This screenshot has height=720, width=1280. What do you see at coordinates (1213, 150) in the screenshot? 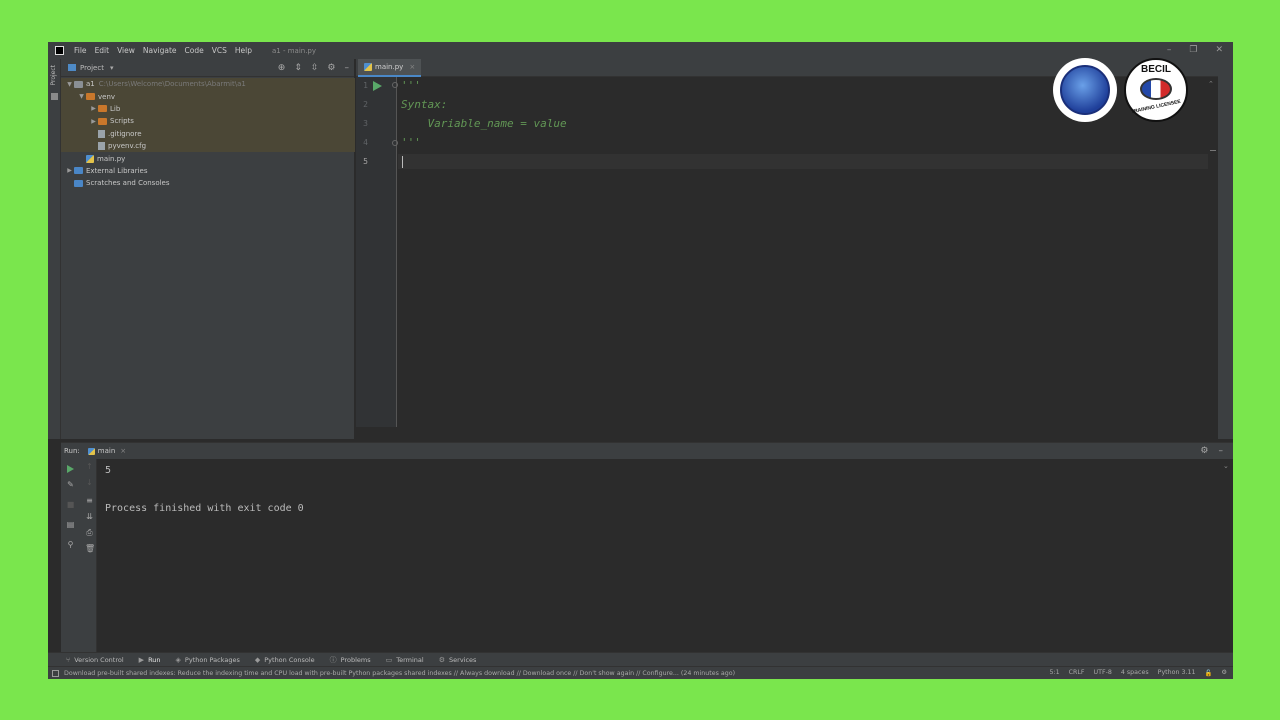
I see `scroll-marker` at bounding box center [1213, 150].